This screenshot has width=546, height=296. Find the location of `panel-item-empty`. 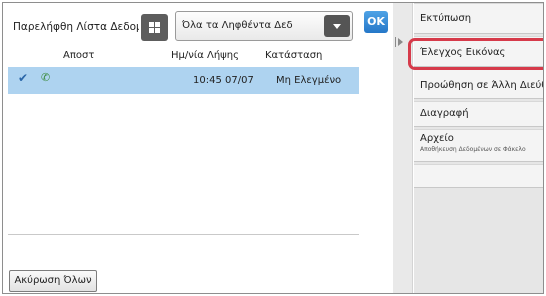

panel-item-empty is located at coordinates (478, 176).